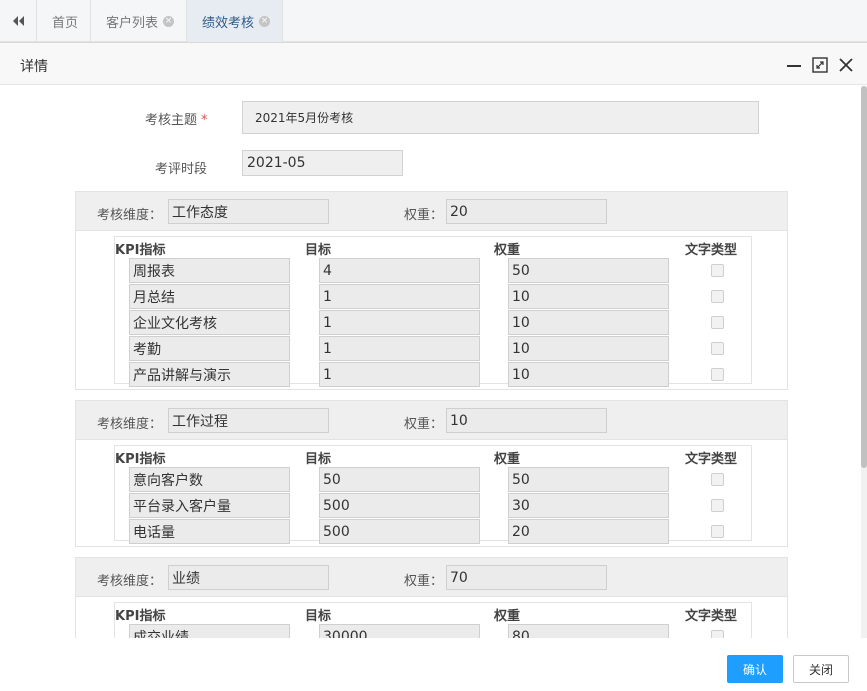 The image size is (867, 691). I want to click on double-chevron-left-icon, so click(18, 21).